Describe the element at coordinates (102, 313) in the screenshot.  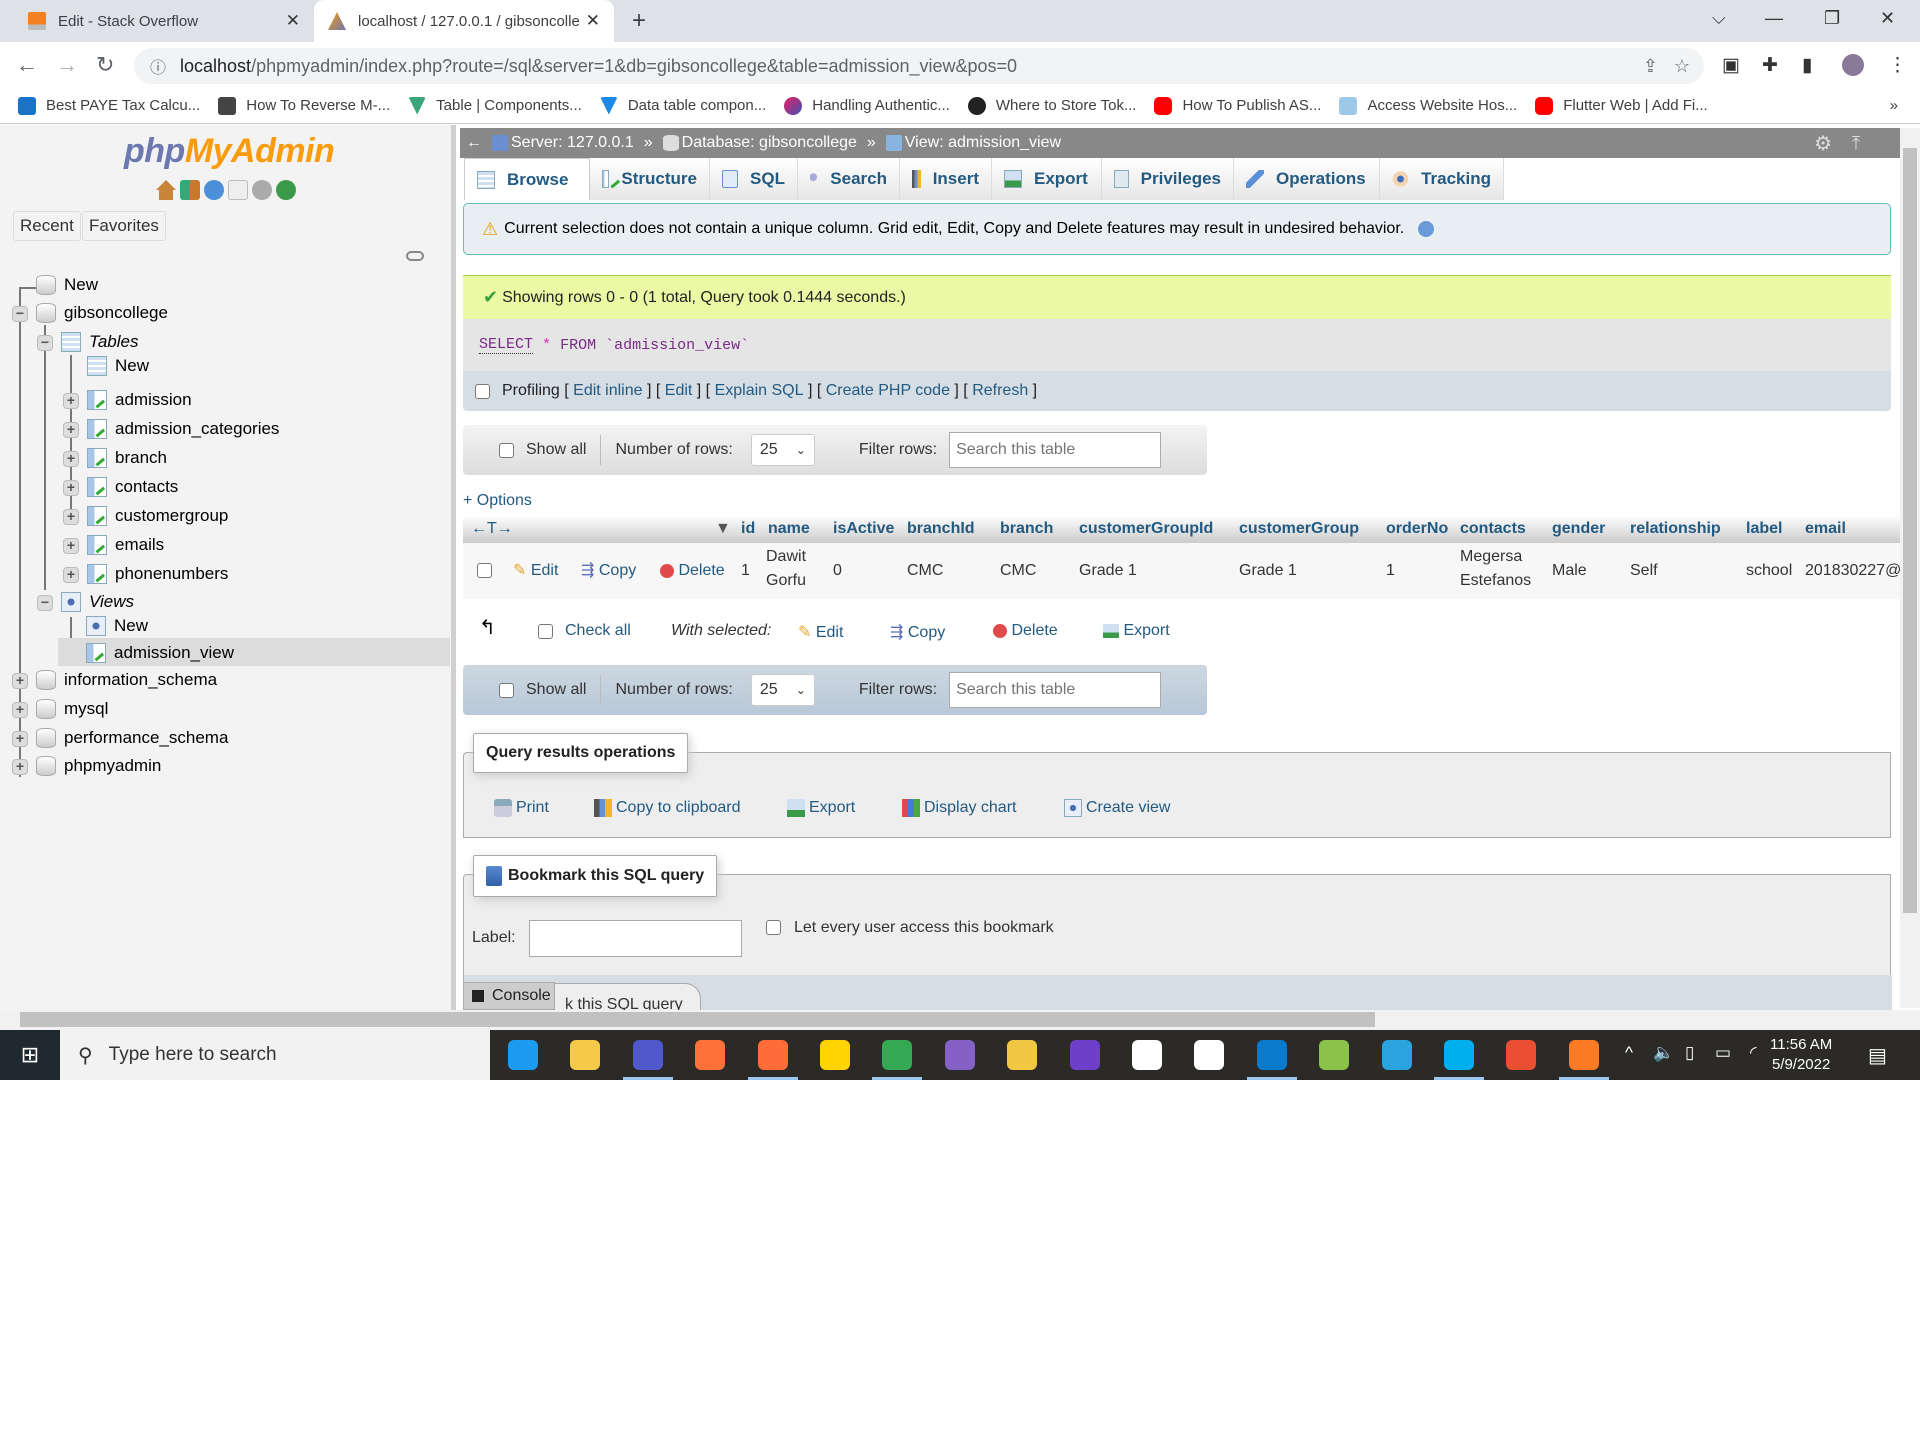
I see `tree-db-gibsoncollege: gibsoncollege` at that location.